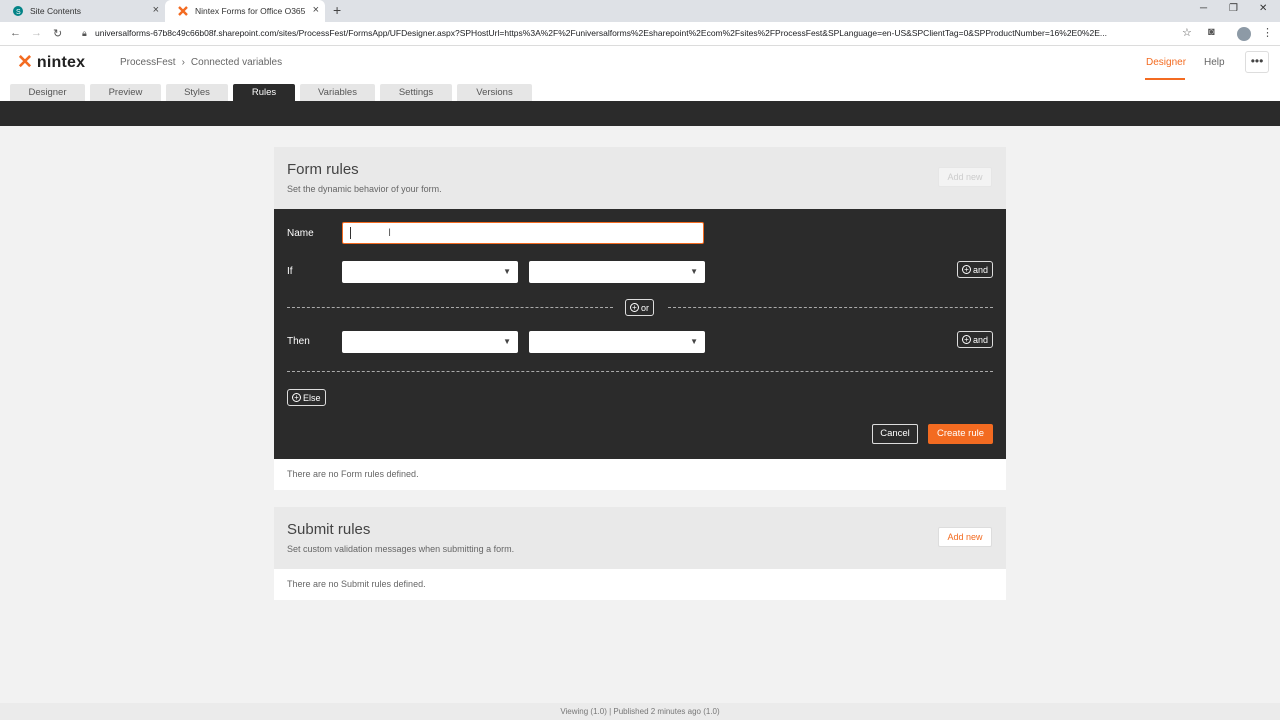 Image resolution: width=1280 pixels, height=720 pixels. What do you see at coordinates (1187, 32) in the screenshot?
I see `bookmark-star-icon: ☆` at bounding box center [1187, 32].